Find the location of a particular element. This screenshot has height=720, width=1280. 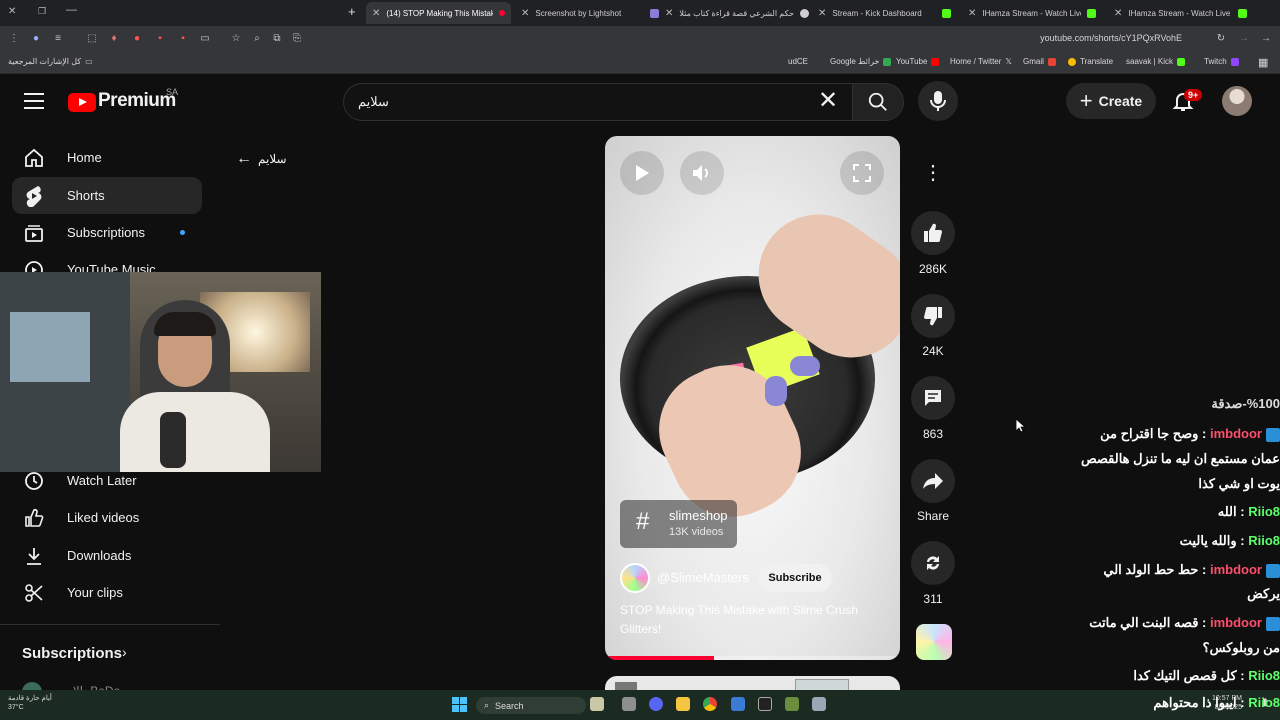

mute-button is located at coordinates (702, 173).